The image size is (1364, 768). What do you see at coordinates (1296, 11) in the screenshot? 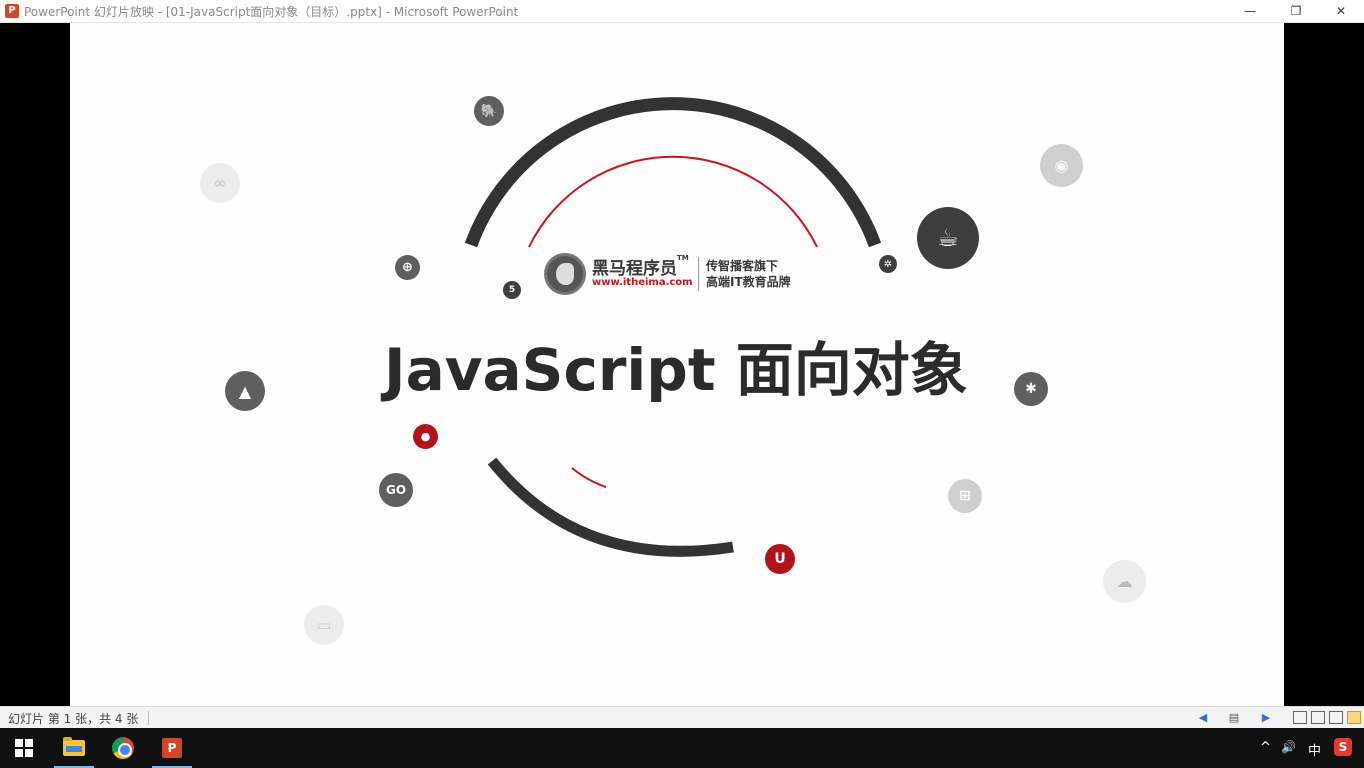
I see `restore-button: ❐` at bounding box center [1296, 11].